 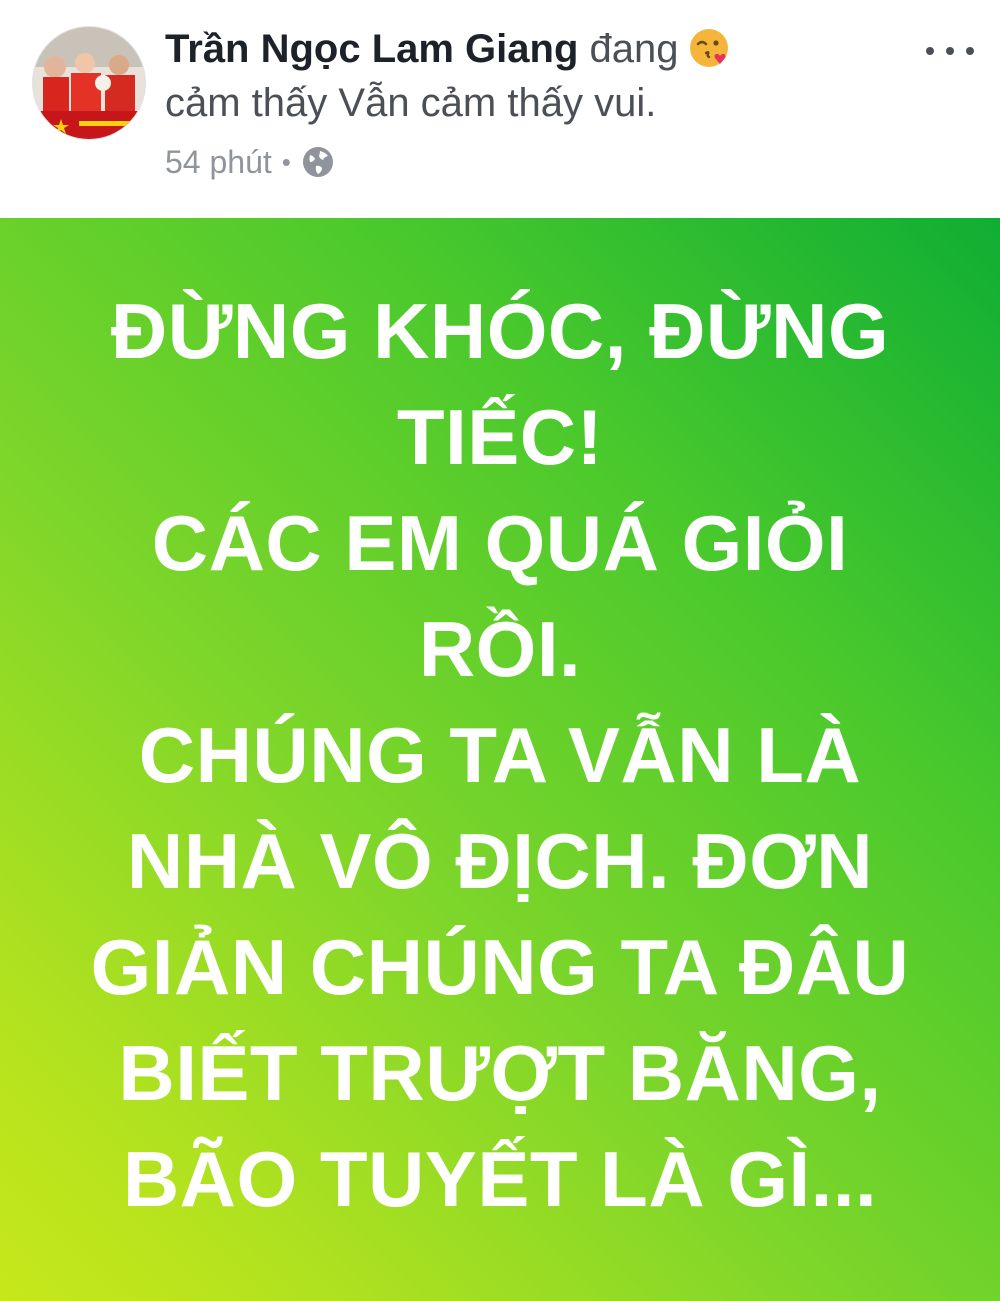 I want to click on kissing-wink-heart-emoji-icon, so click(x=709, y=48).